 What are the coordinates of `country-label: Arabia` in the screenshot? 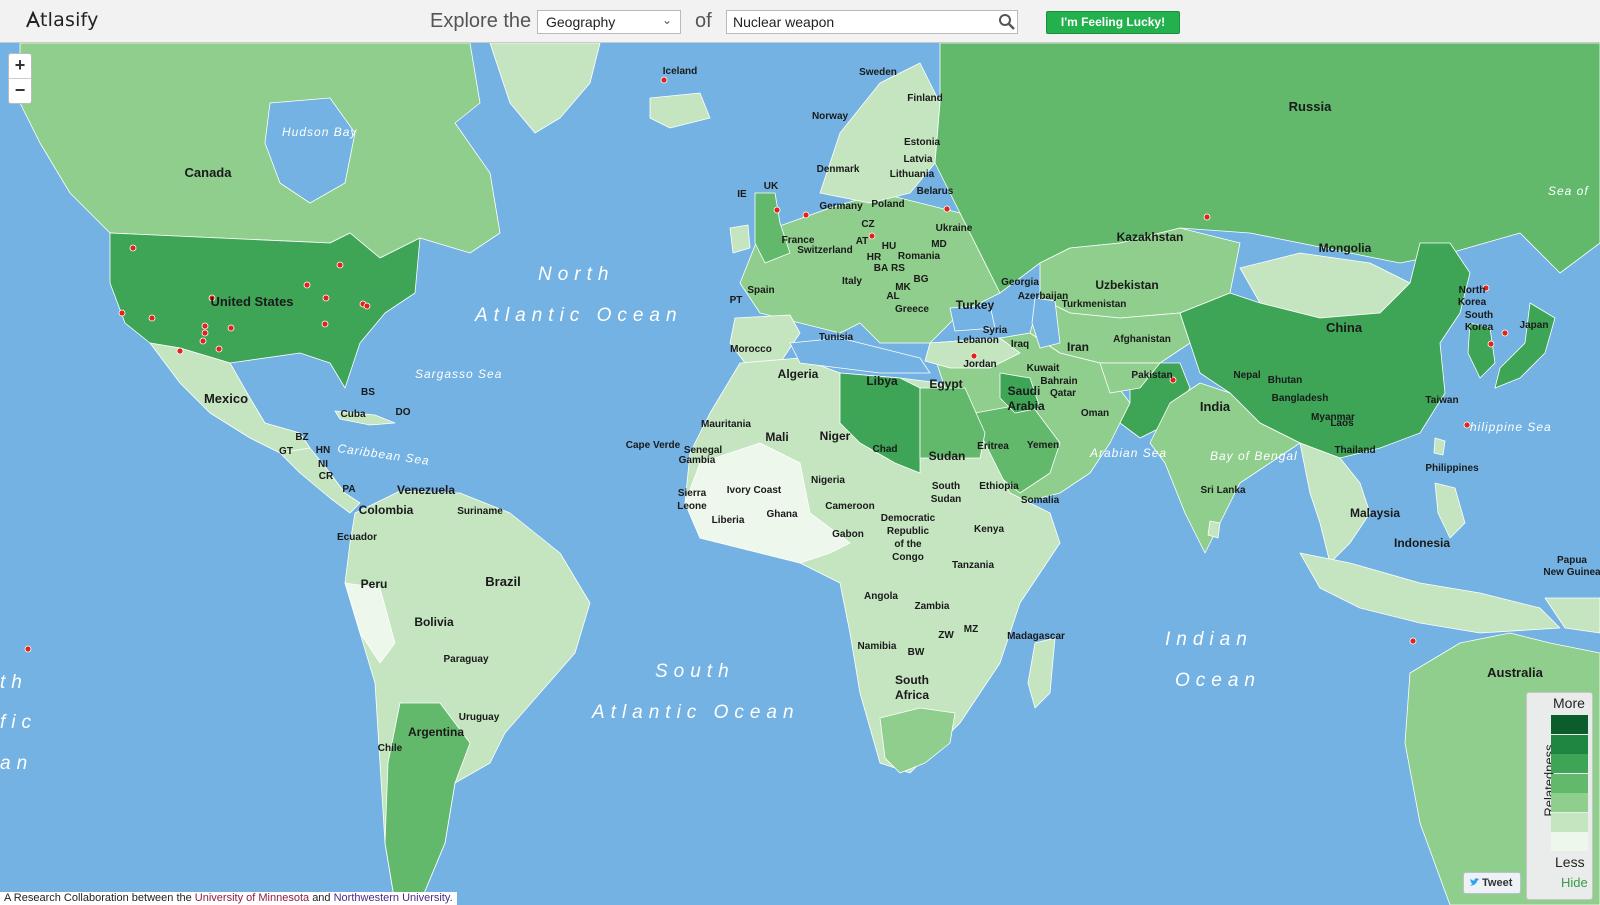 It's located at (1026, 406).